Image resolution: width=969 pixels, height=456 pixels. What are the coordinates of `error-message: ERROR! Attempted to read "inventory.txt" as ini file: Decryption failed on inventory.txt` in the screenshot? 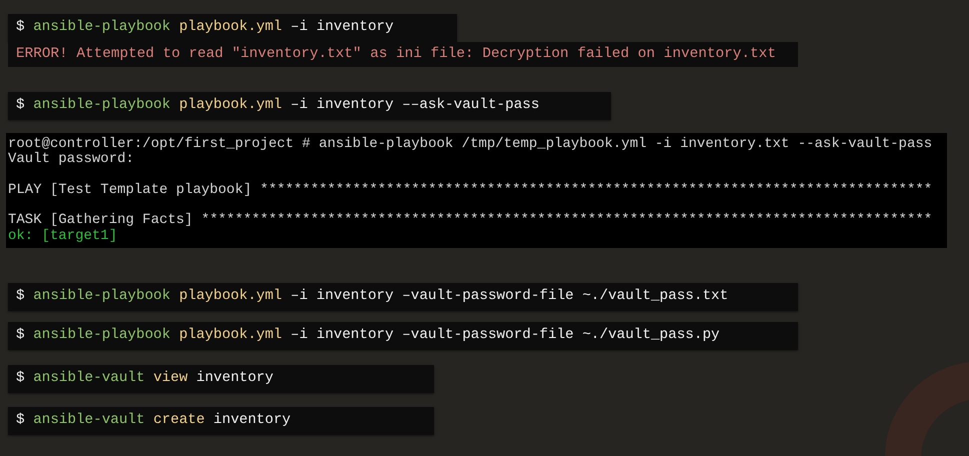 It's located at (403, 54).